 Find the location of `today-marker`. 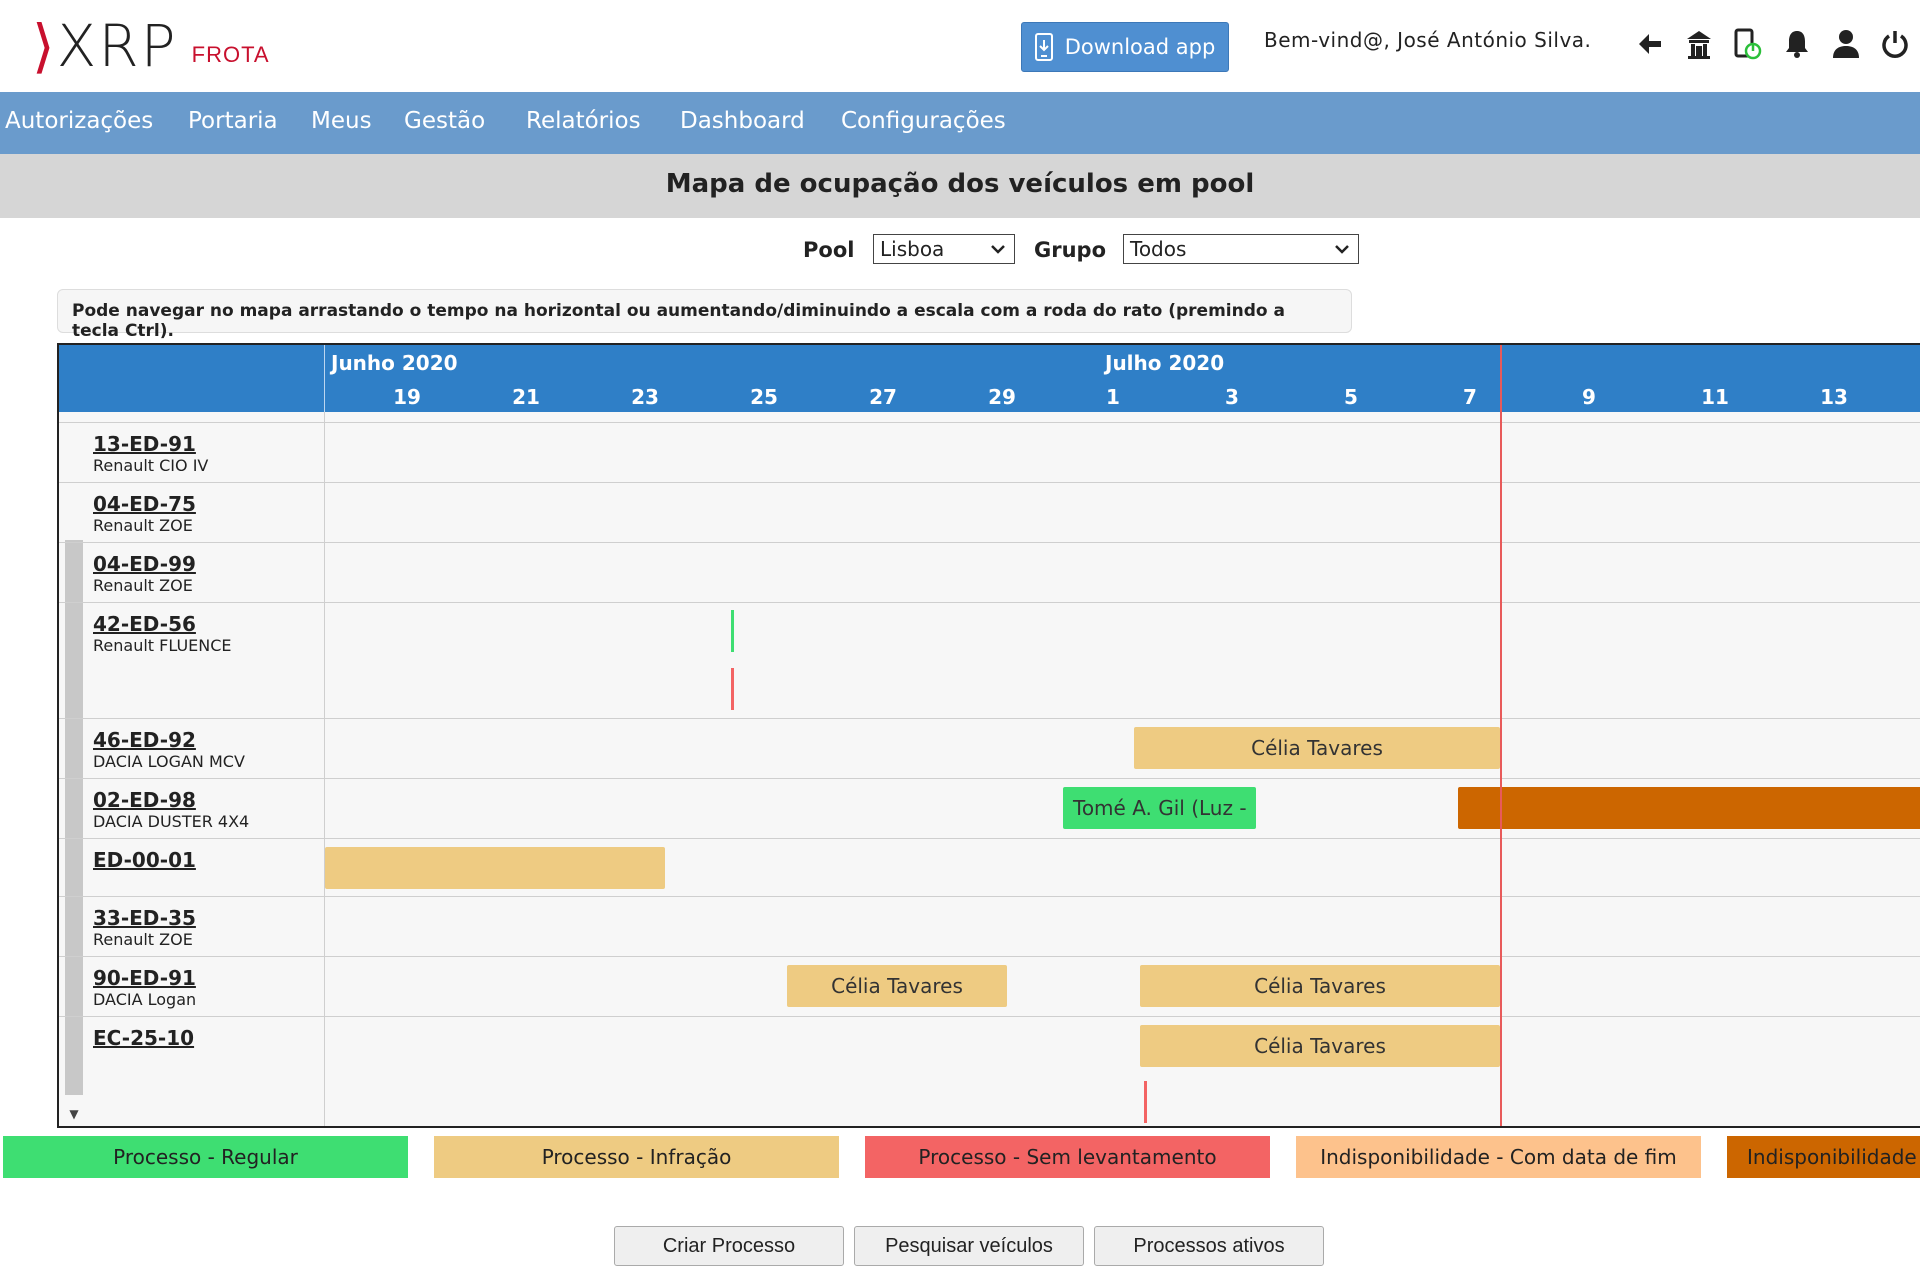

today-marker is located at coordinates (1501, 735).